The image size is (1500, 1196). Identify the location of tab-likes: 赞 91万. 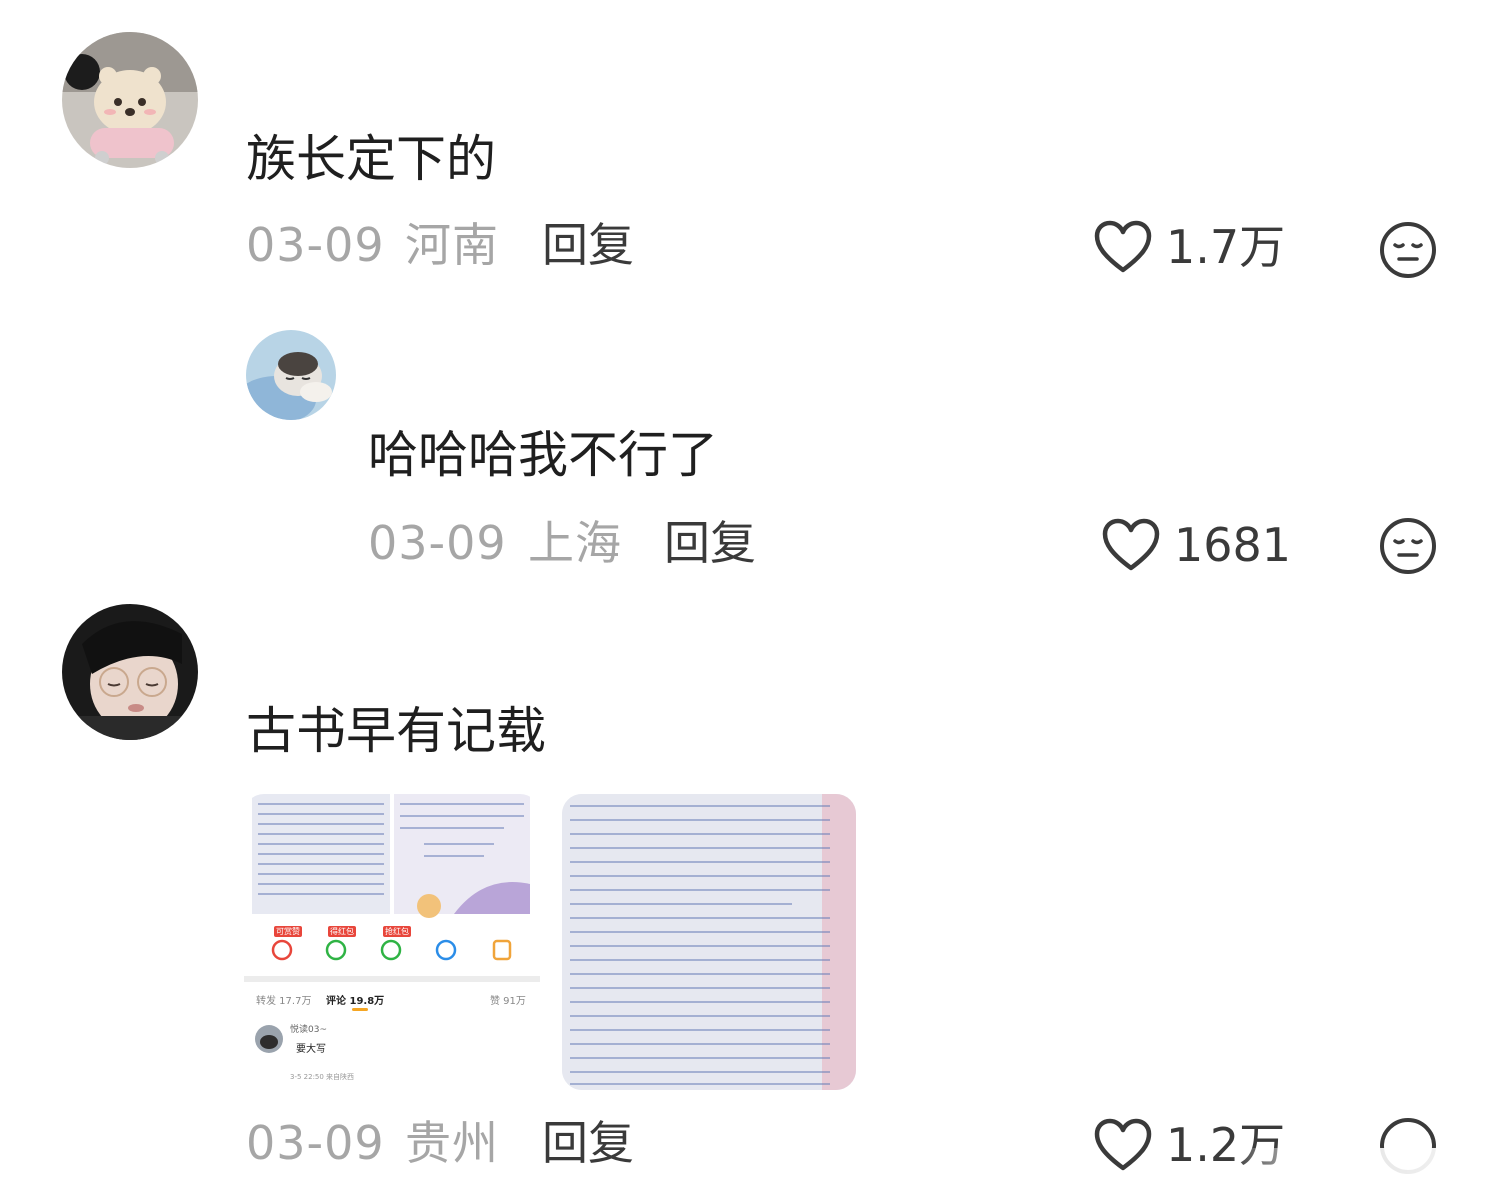
(508, 999).